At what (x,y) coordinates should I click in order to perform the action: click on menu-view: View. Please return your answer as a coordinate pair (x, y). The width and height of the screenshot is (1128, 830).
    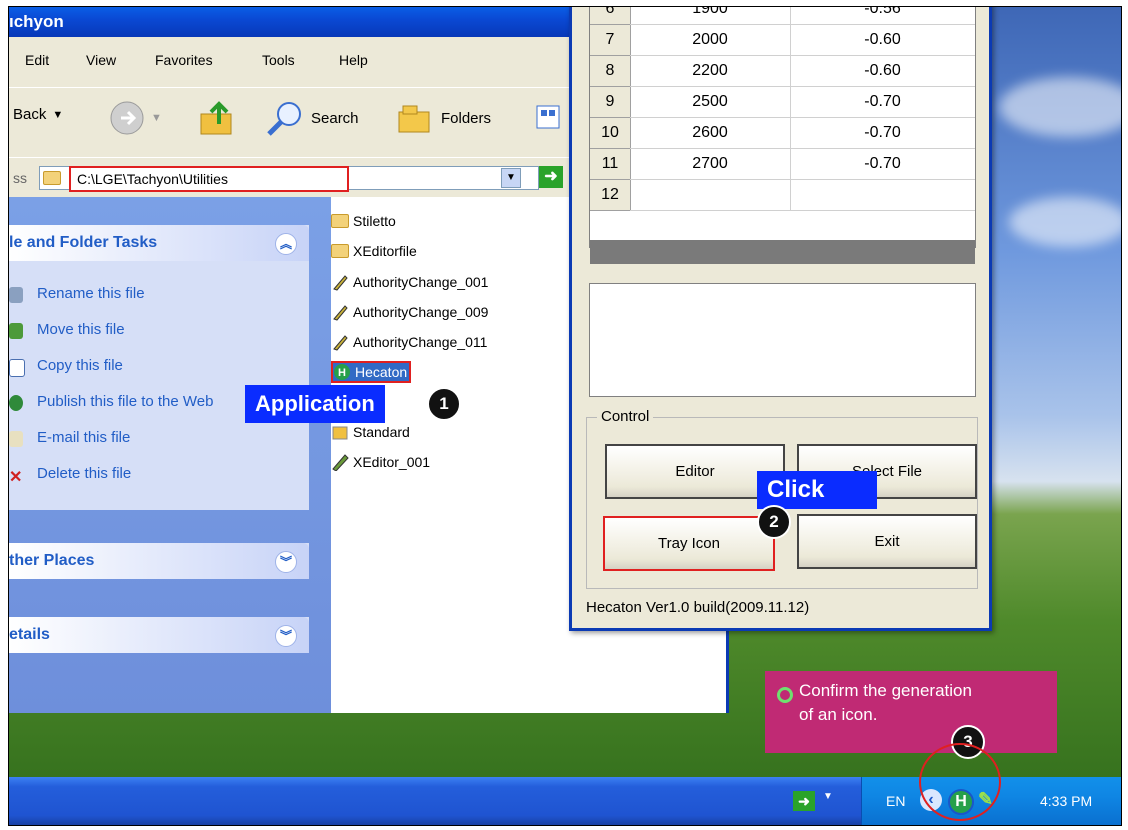
    Looking at the image, I should click on (101, 60).